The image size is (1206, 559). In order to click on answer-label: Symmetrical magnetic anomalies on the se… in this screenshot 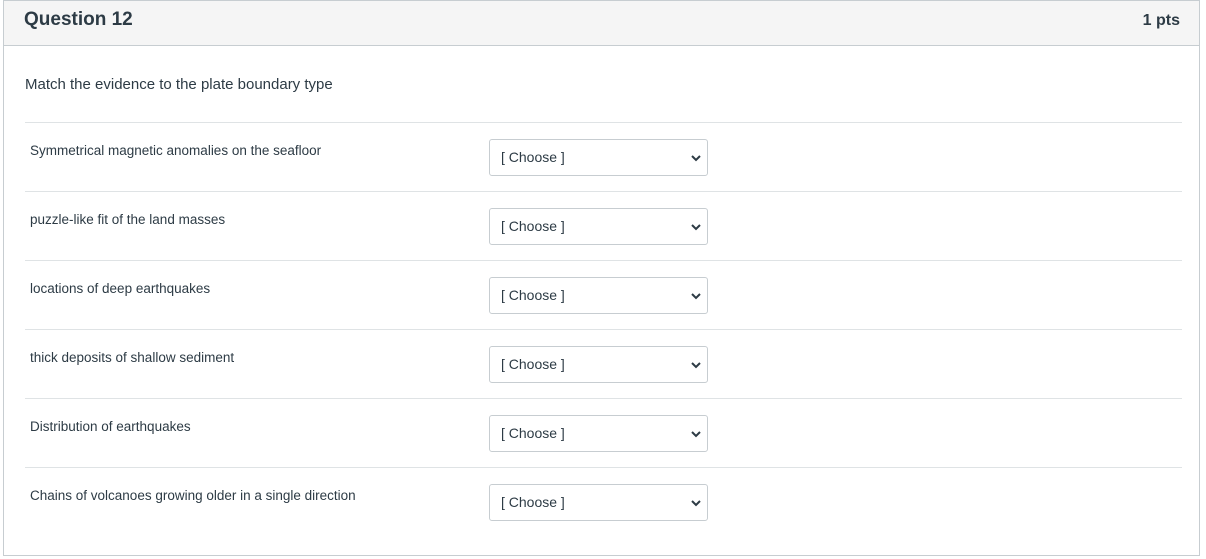, I will do `click(176, 150)`.